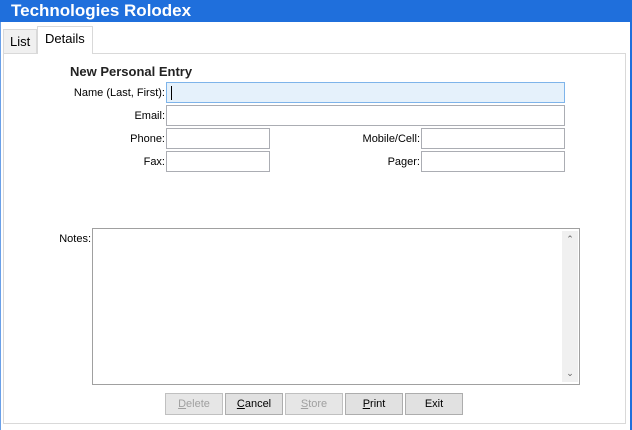  Describe the element at coordinates (254, 404) in the screenshot. I see `cancel-button: Cancel` at that location.